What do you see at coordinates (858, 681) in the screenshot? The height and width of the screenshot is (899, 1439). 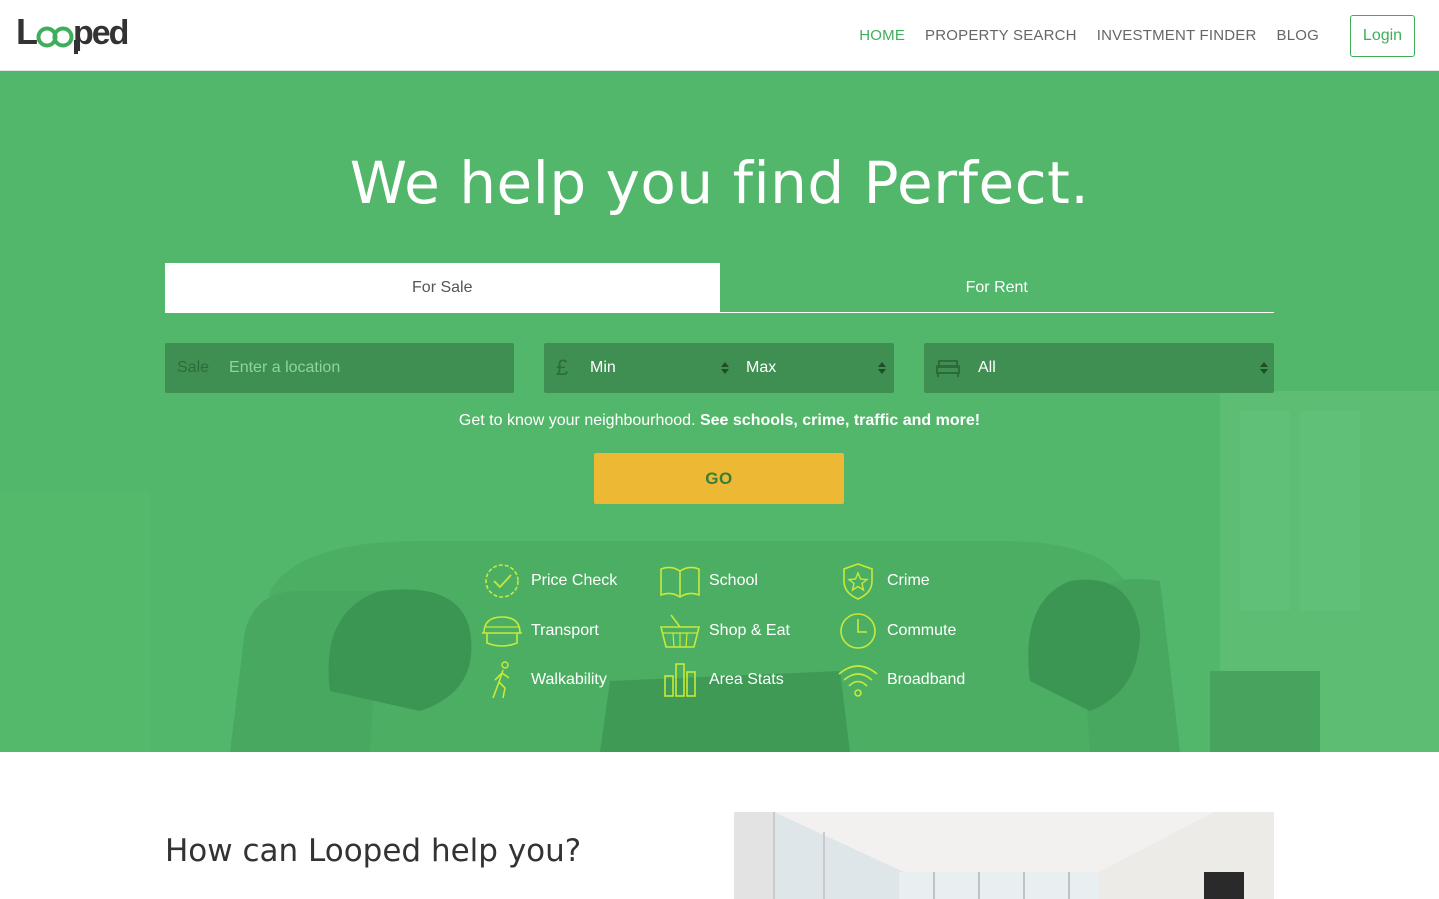 I see `broadband-icon` at bounding box center [858, 681].